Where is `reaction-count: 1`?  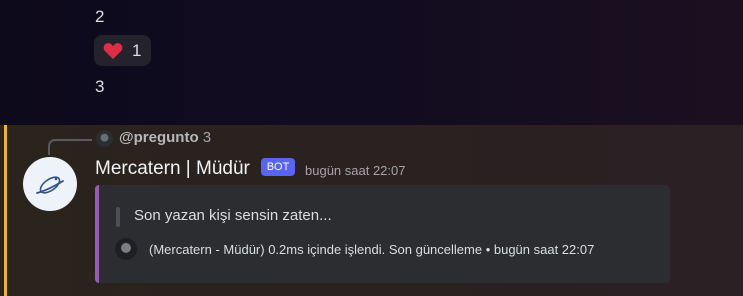
reaction-count: 1 is located at coordinates (137, 50).